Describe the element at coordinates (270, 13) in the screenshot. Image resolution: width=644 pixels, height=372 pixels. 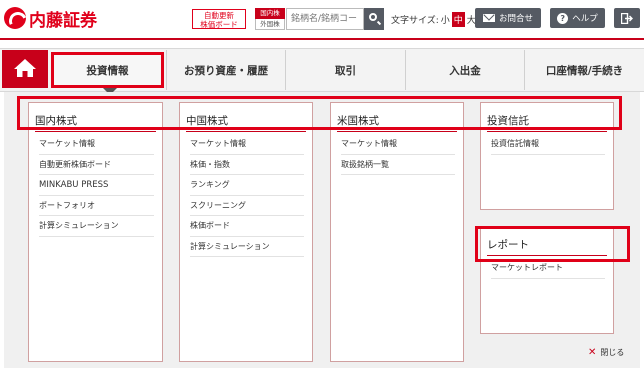
I see `market-toggle-domestic: 国内株` at that location.